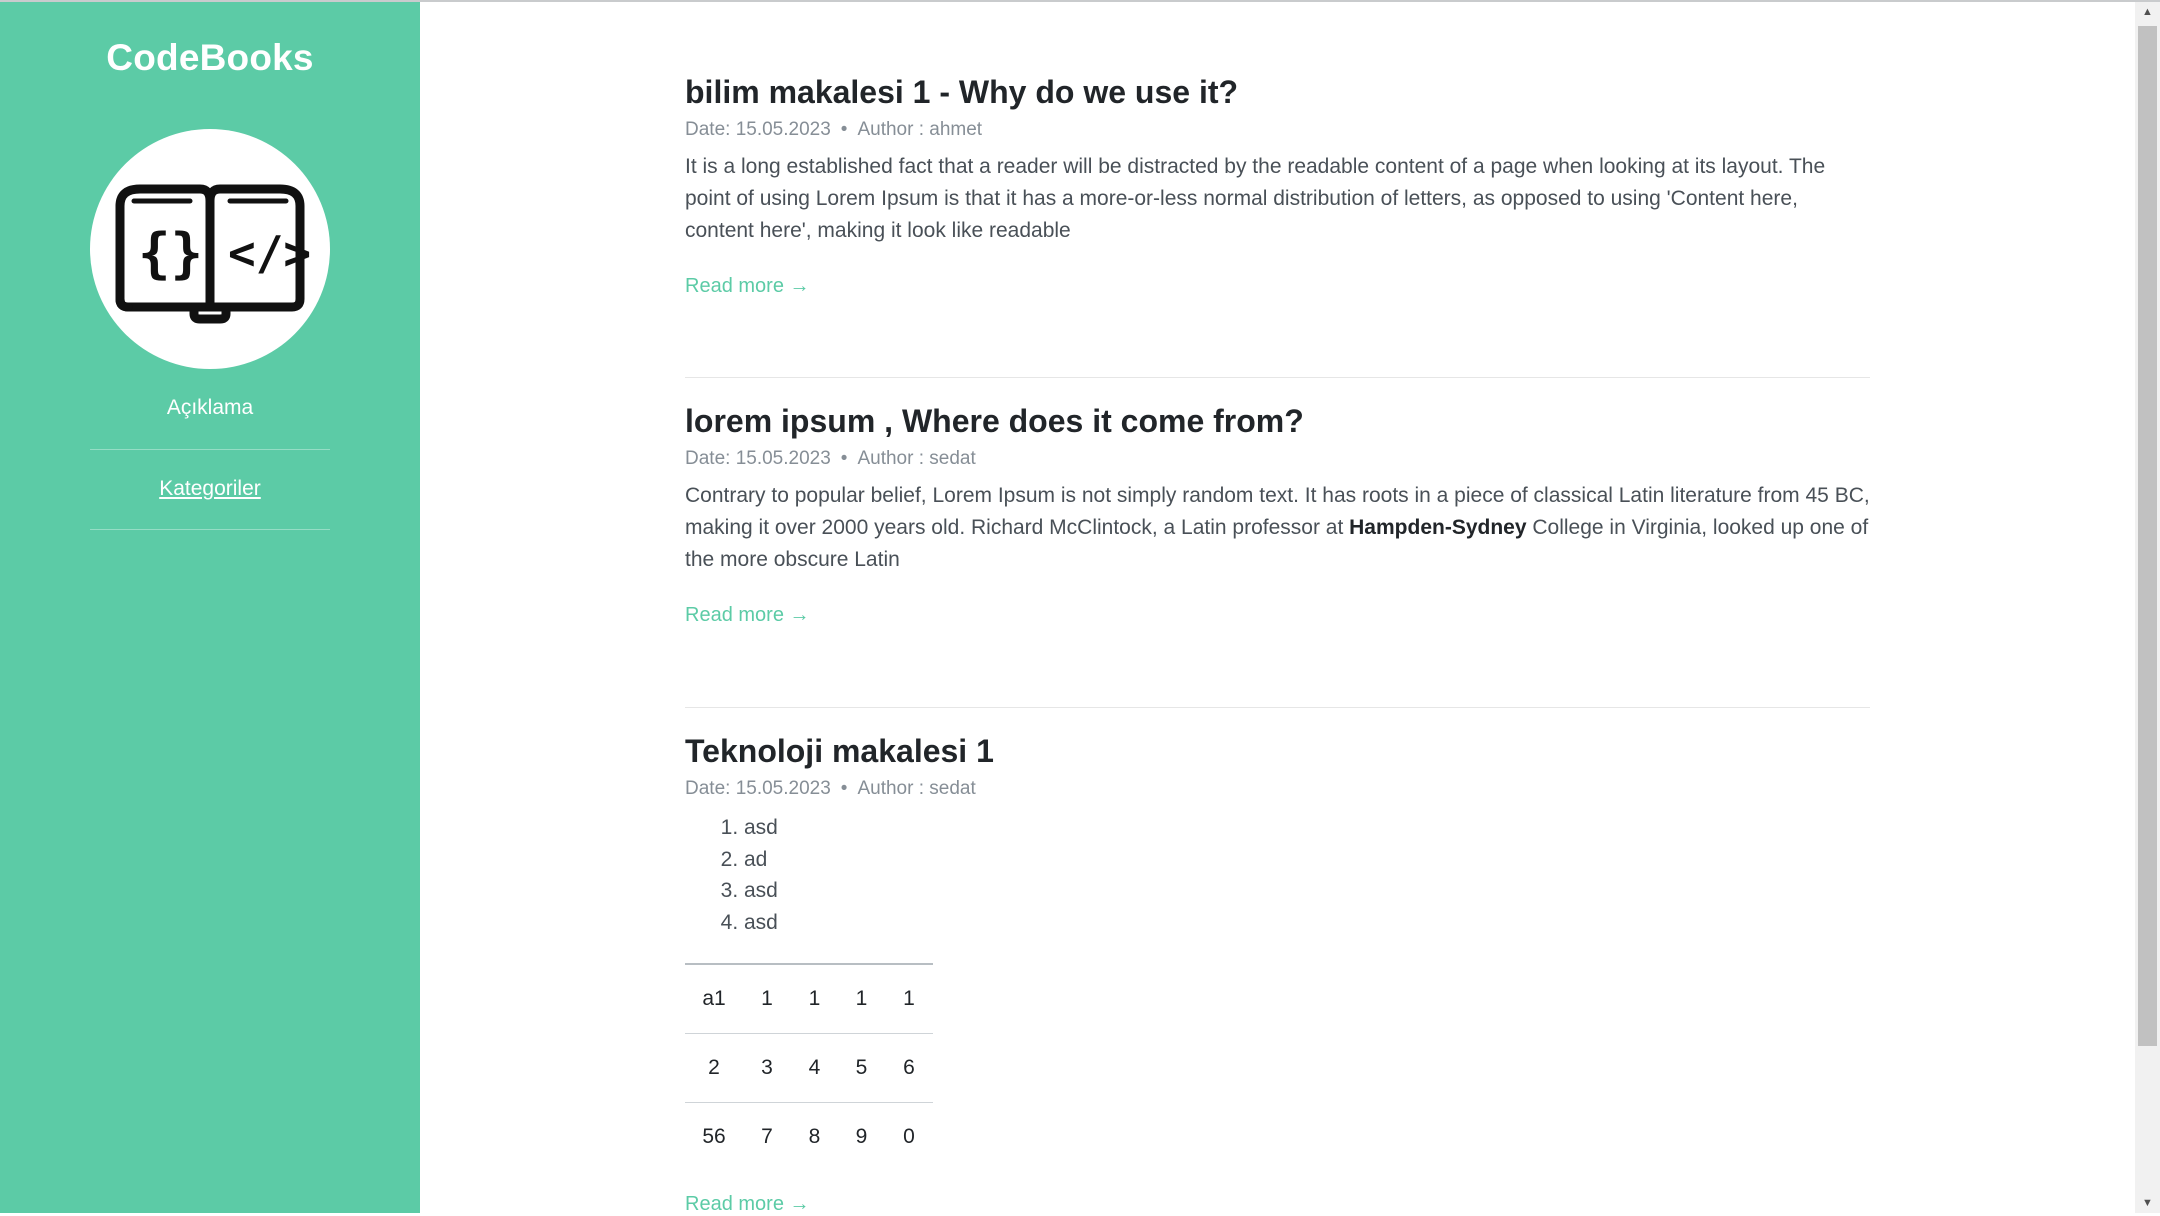  What do you see at coordinates (861, 1068) in the screenshot?
I see `table-cell: 5` at bounding box center [861, 1068].